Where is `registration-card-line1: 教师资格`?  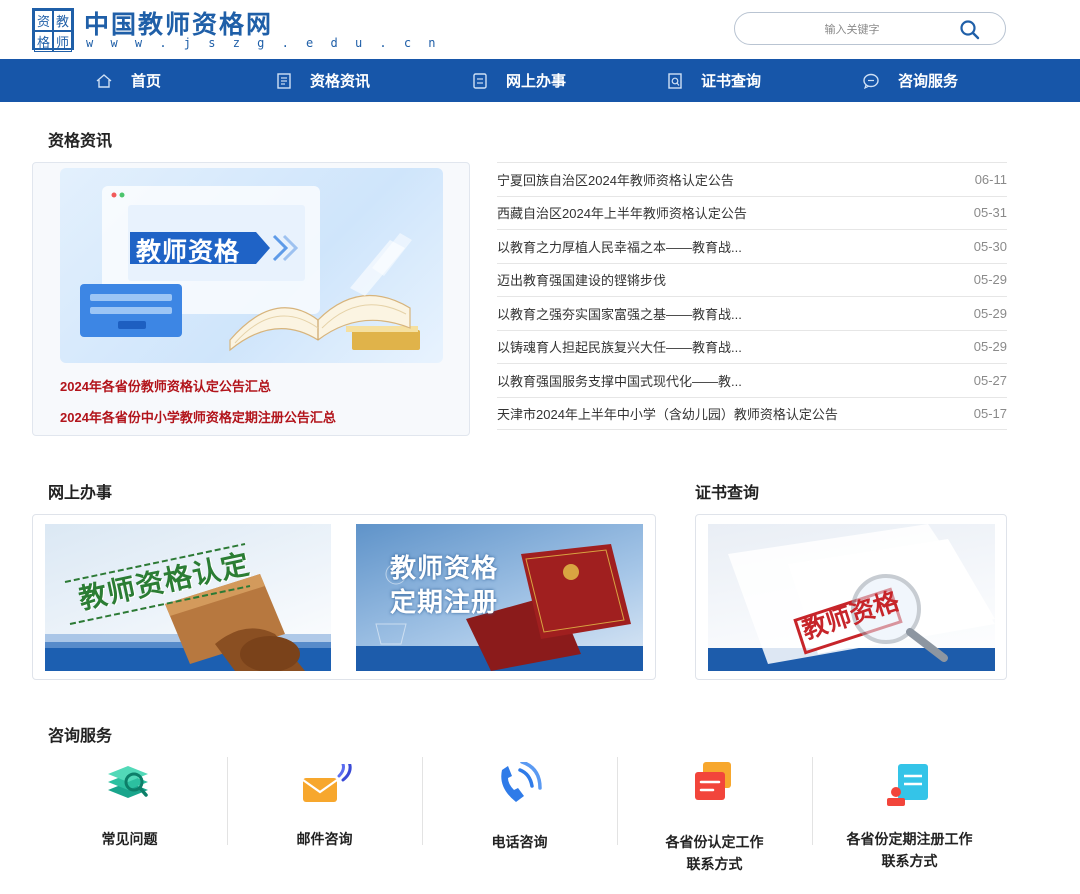 registration-card-line1: 教师资格 is located at coordinates (444, 568).